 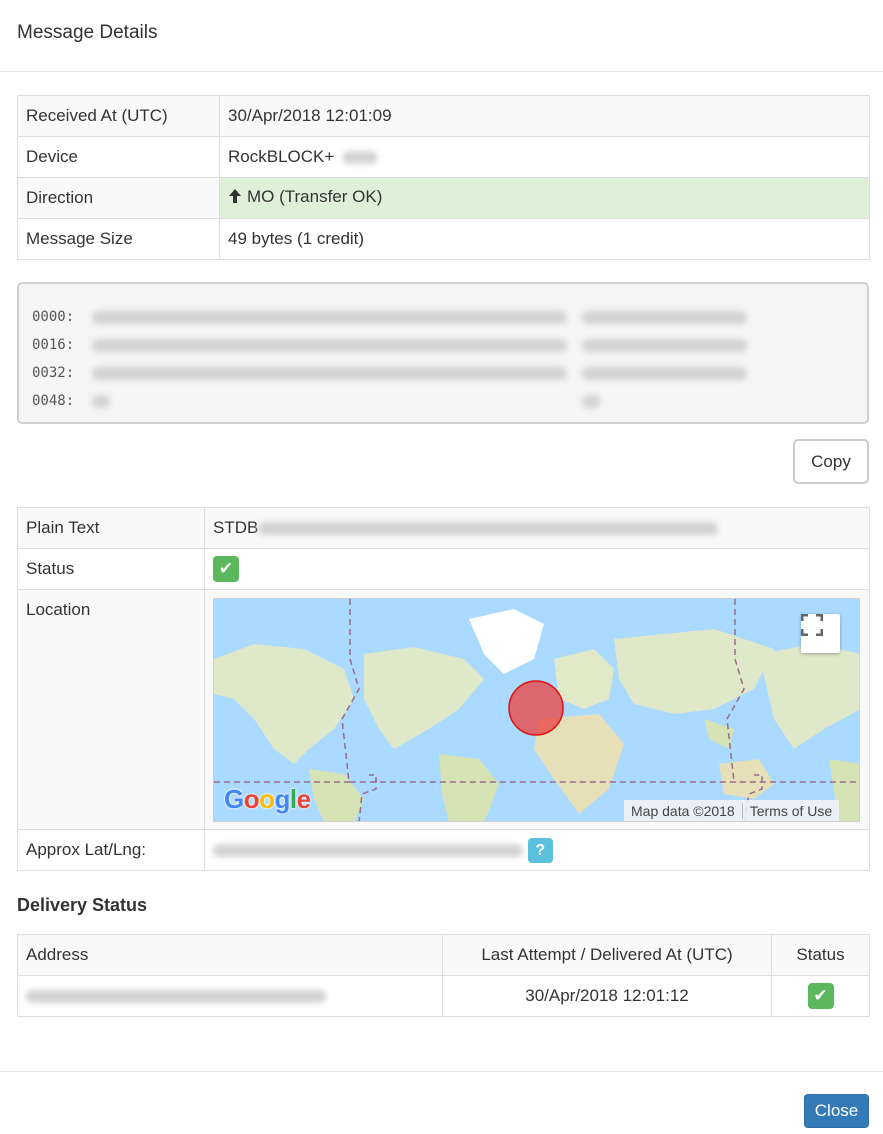 I want to click on direction-label: Direction, so click(x=118, y=198).